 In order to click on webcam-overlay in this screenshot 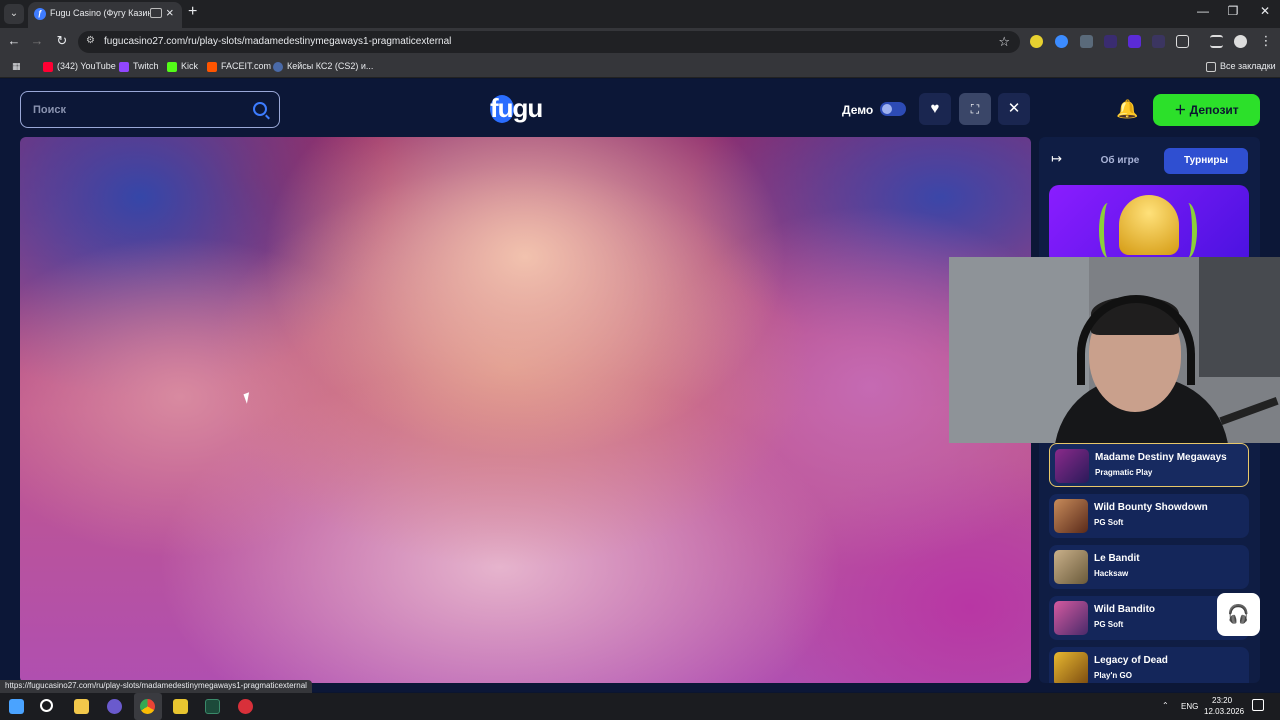, I will do `click(1114, 350)`.